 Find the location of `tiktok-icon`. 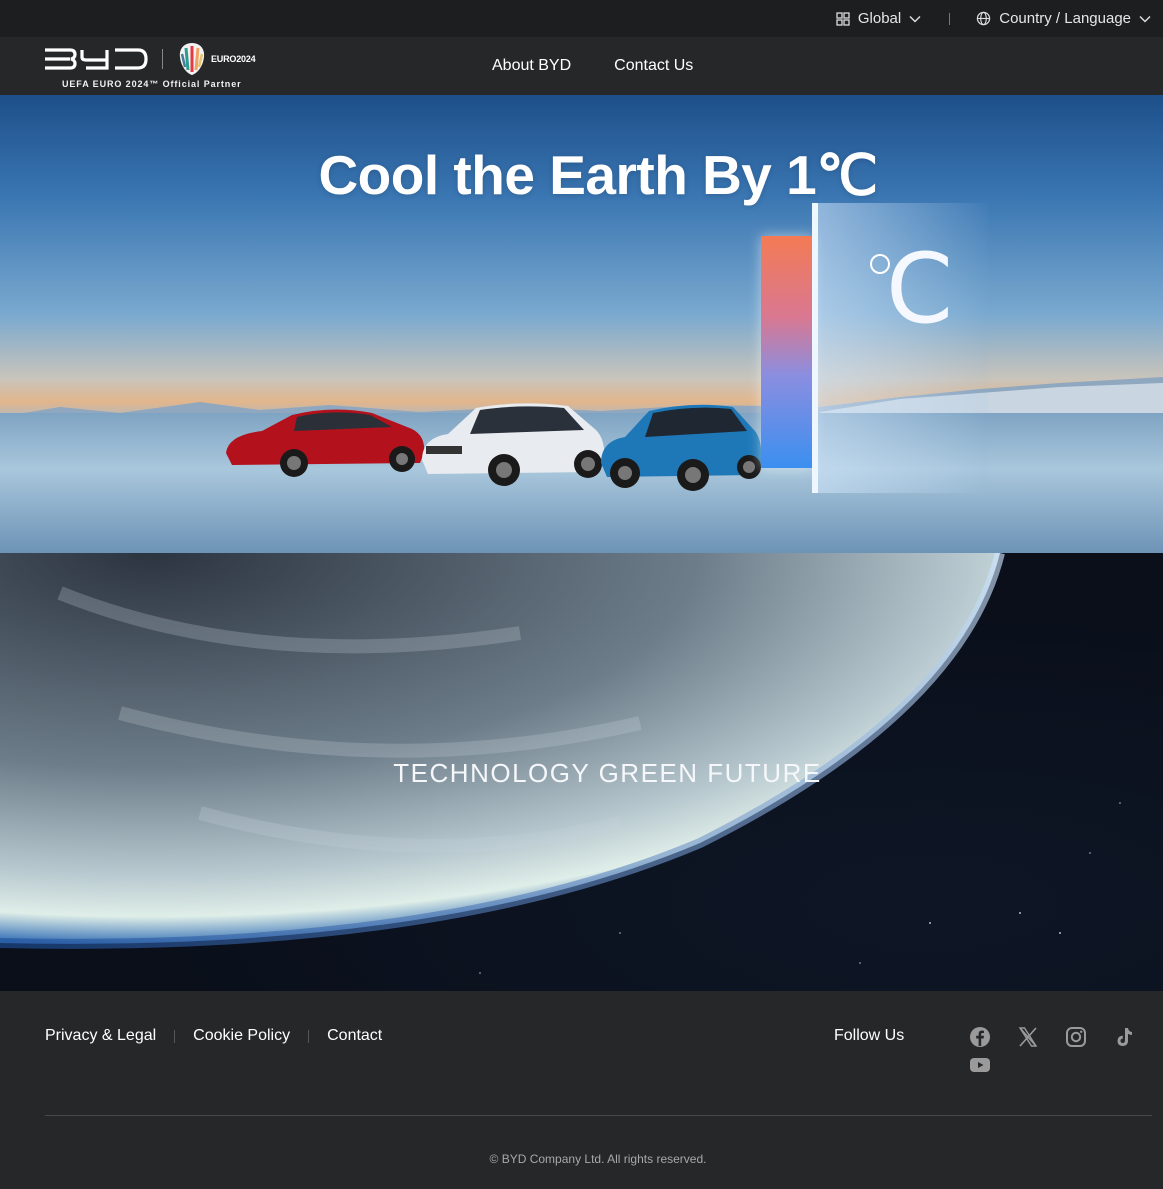

tiktok-icon is located at coordinates (1124, 1037).